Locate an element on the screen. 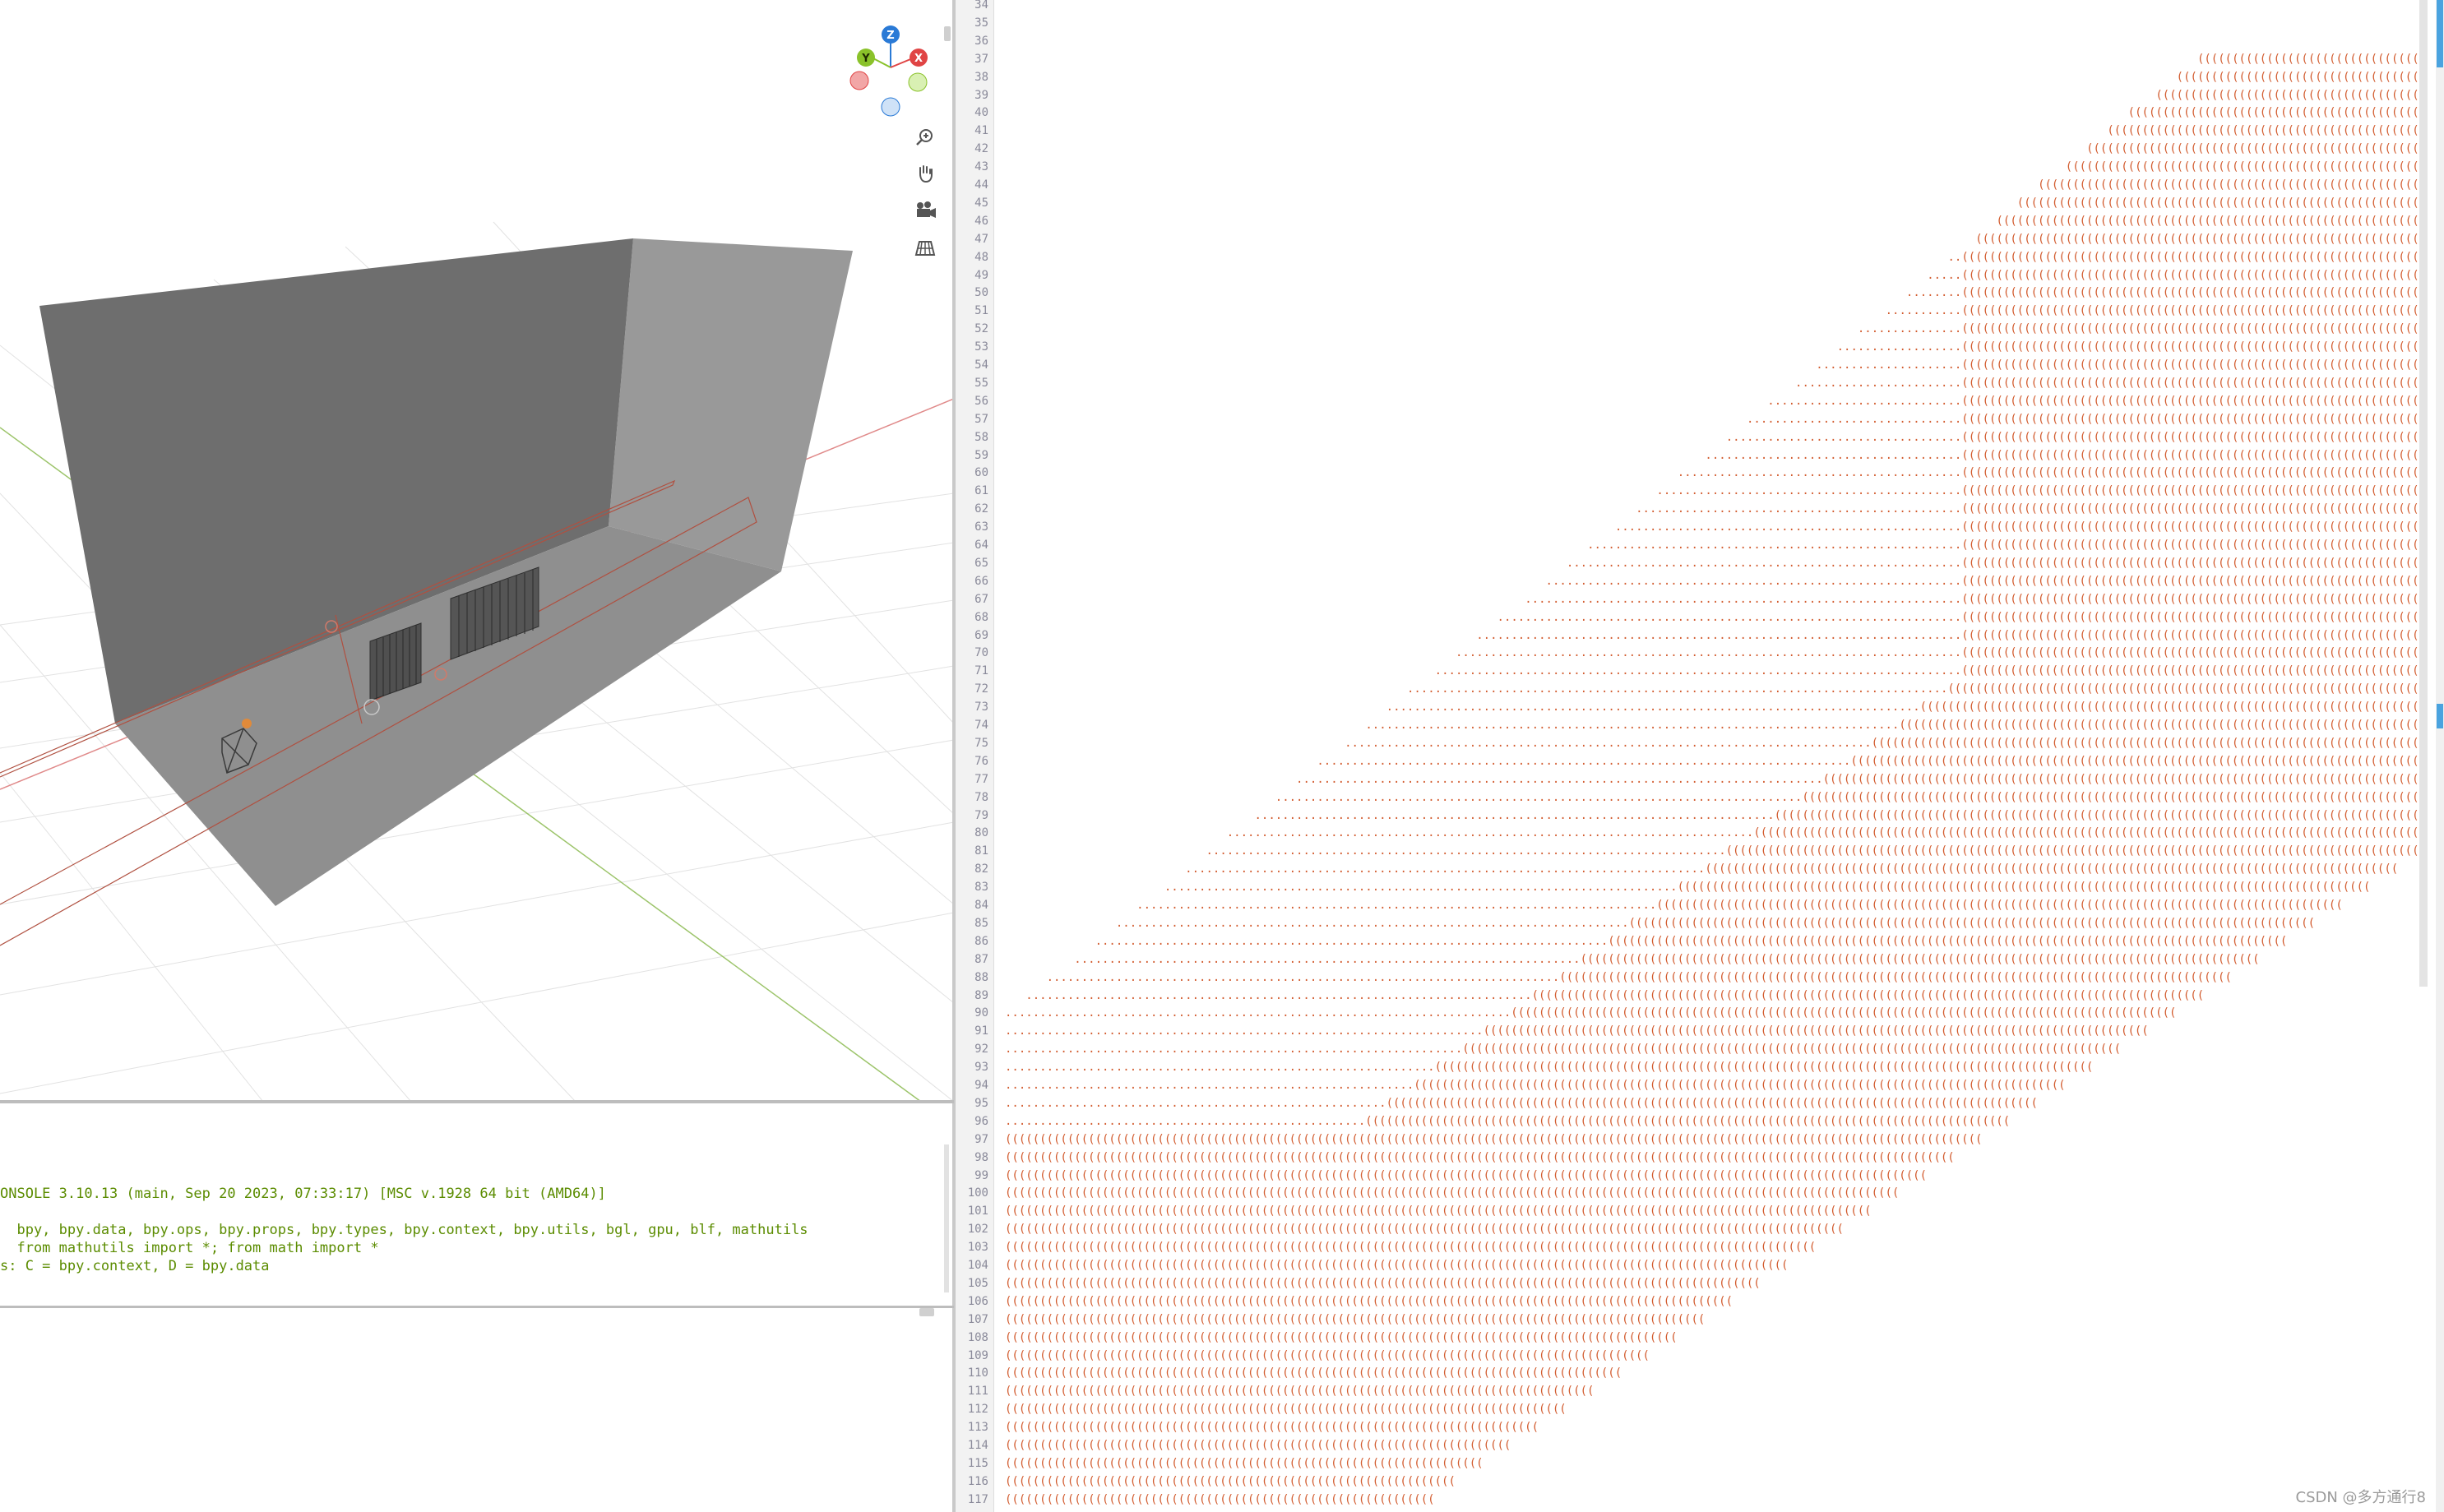  line-number: 113 is located at coordinates (977, 1428).